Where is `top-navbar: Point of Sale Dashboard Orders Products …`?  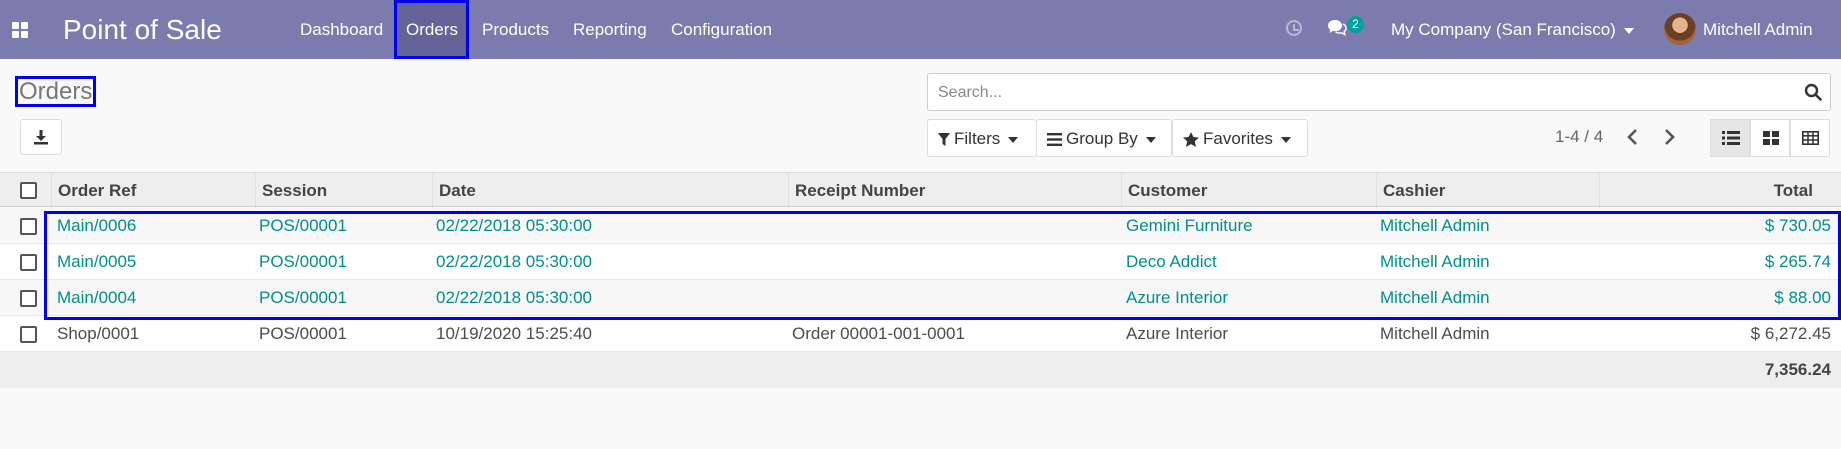
top-navbar: Point of Sale Dashboard Orders Products … is located at coordinates (920, 29).